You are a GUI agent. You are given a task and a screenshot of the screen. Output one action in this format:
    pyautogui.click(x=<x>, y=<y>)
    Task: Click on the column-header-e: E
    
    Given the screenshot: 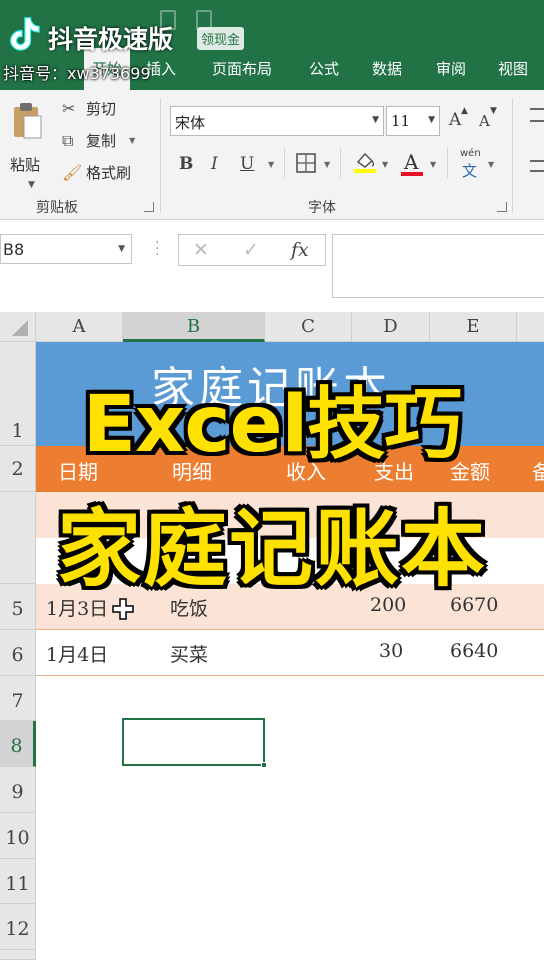 What is the action you would take?
    pyautogui.click(x=473, y=327)
    